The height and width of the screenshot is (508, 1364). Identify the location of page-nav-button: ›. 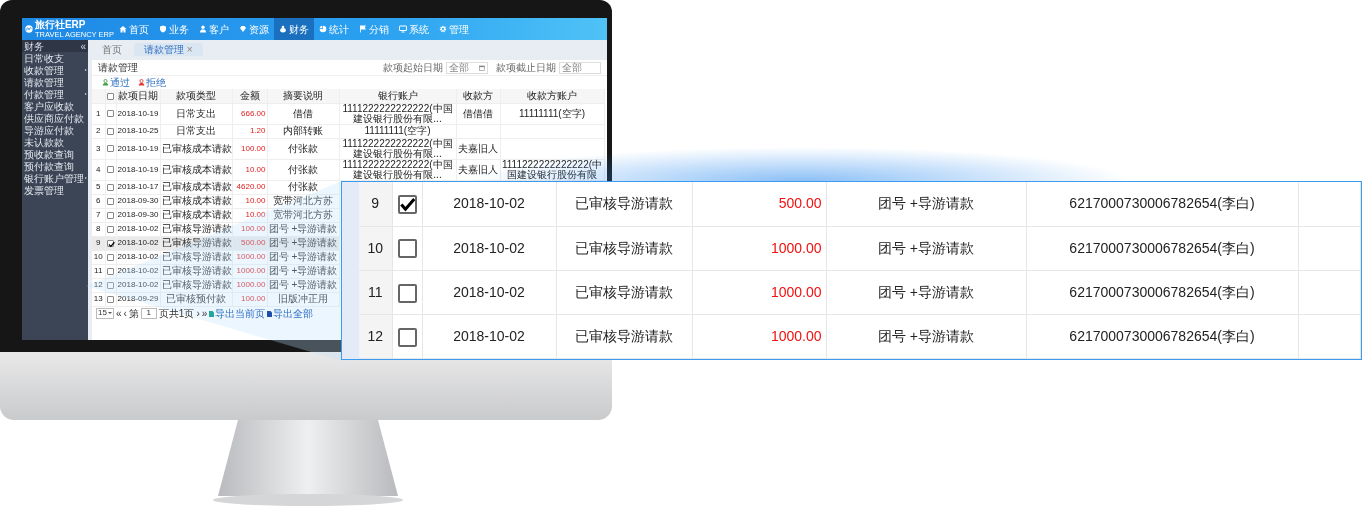
(198, 313).